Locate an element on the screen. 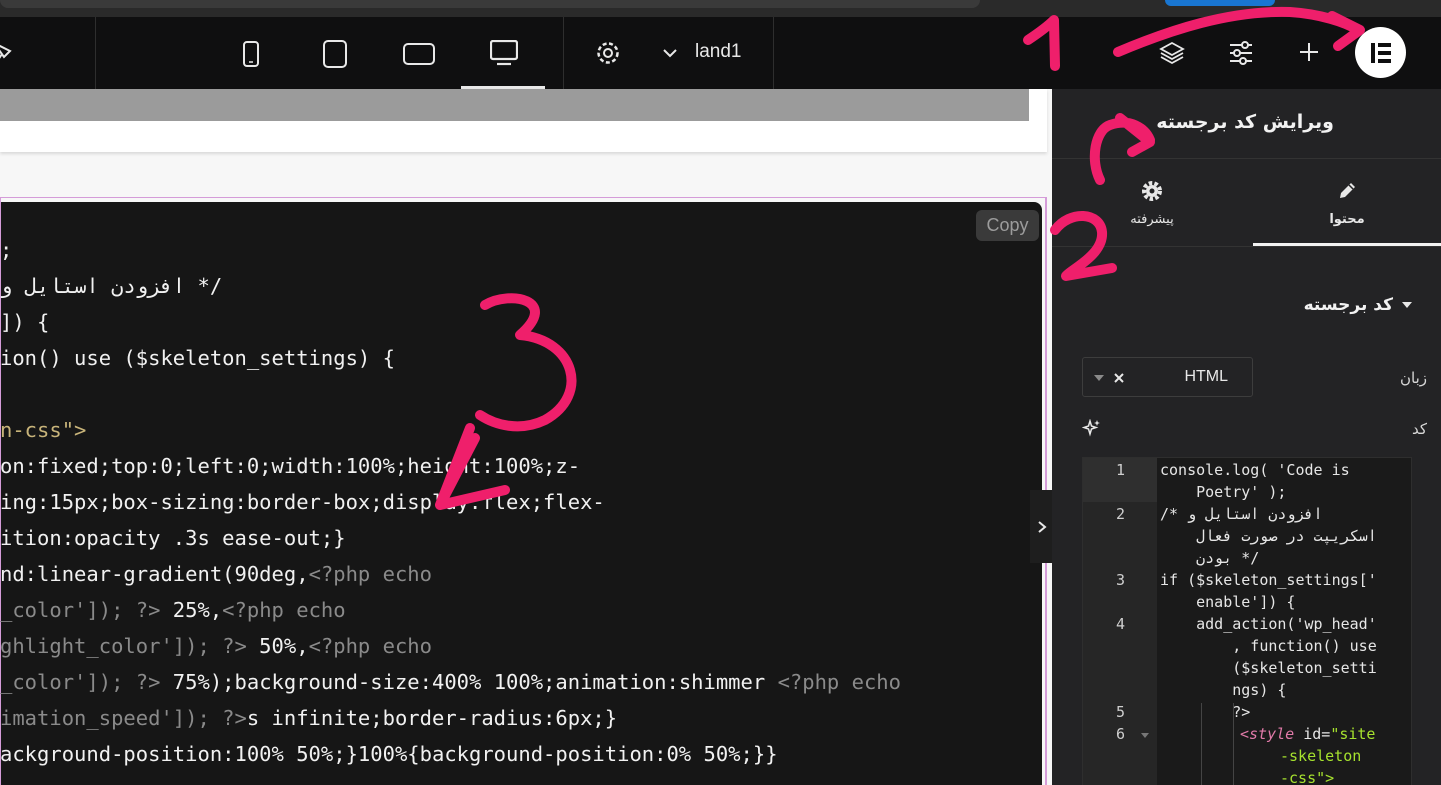 This screenshot has width=1441, height=785. code-php-fragment: ghlight_color']); ?> is located at coordinates (123, 646).